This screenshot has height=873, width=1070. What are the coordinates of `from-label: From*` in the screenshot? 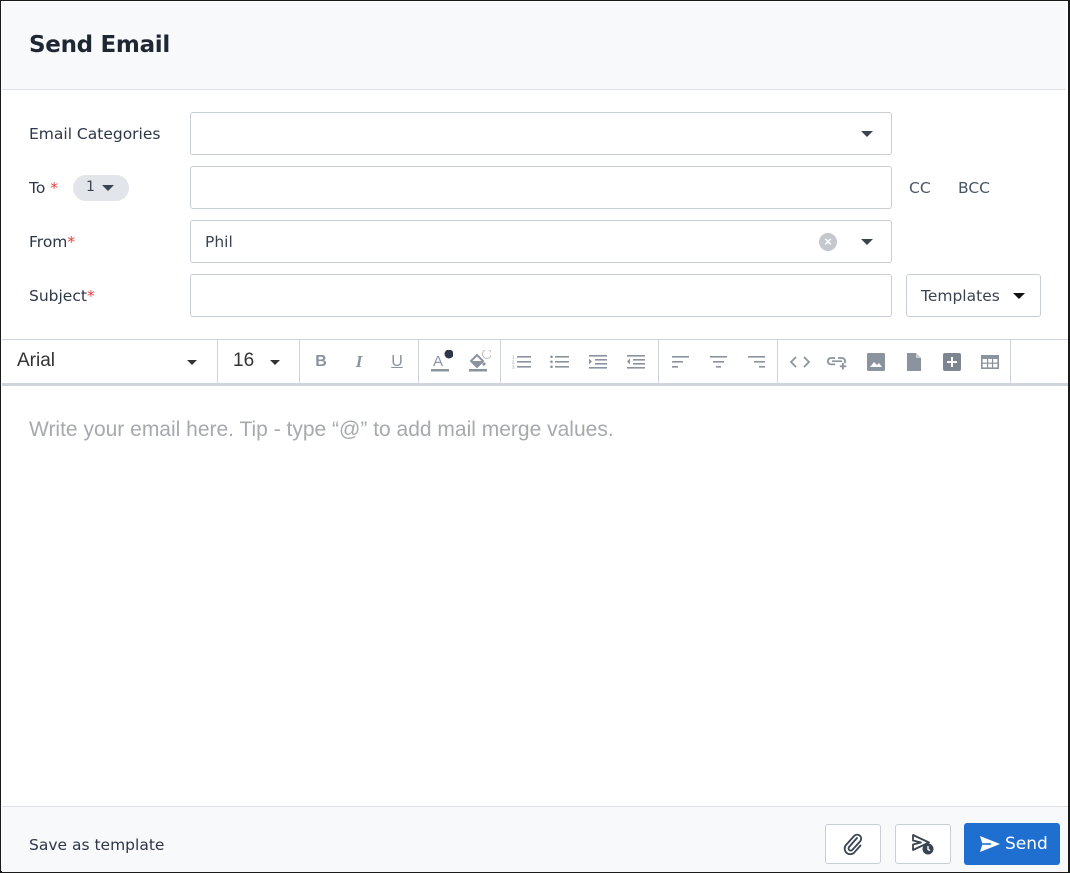 It's located at (52, 242).